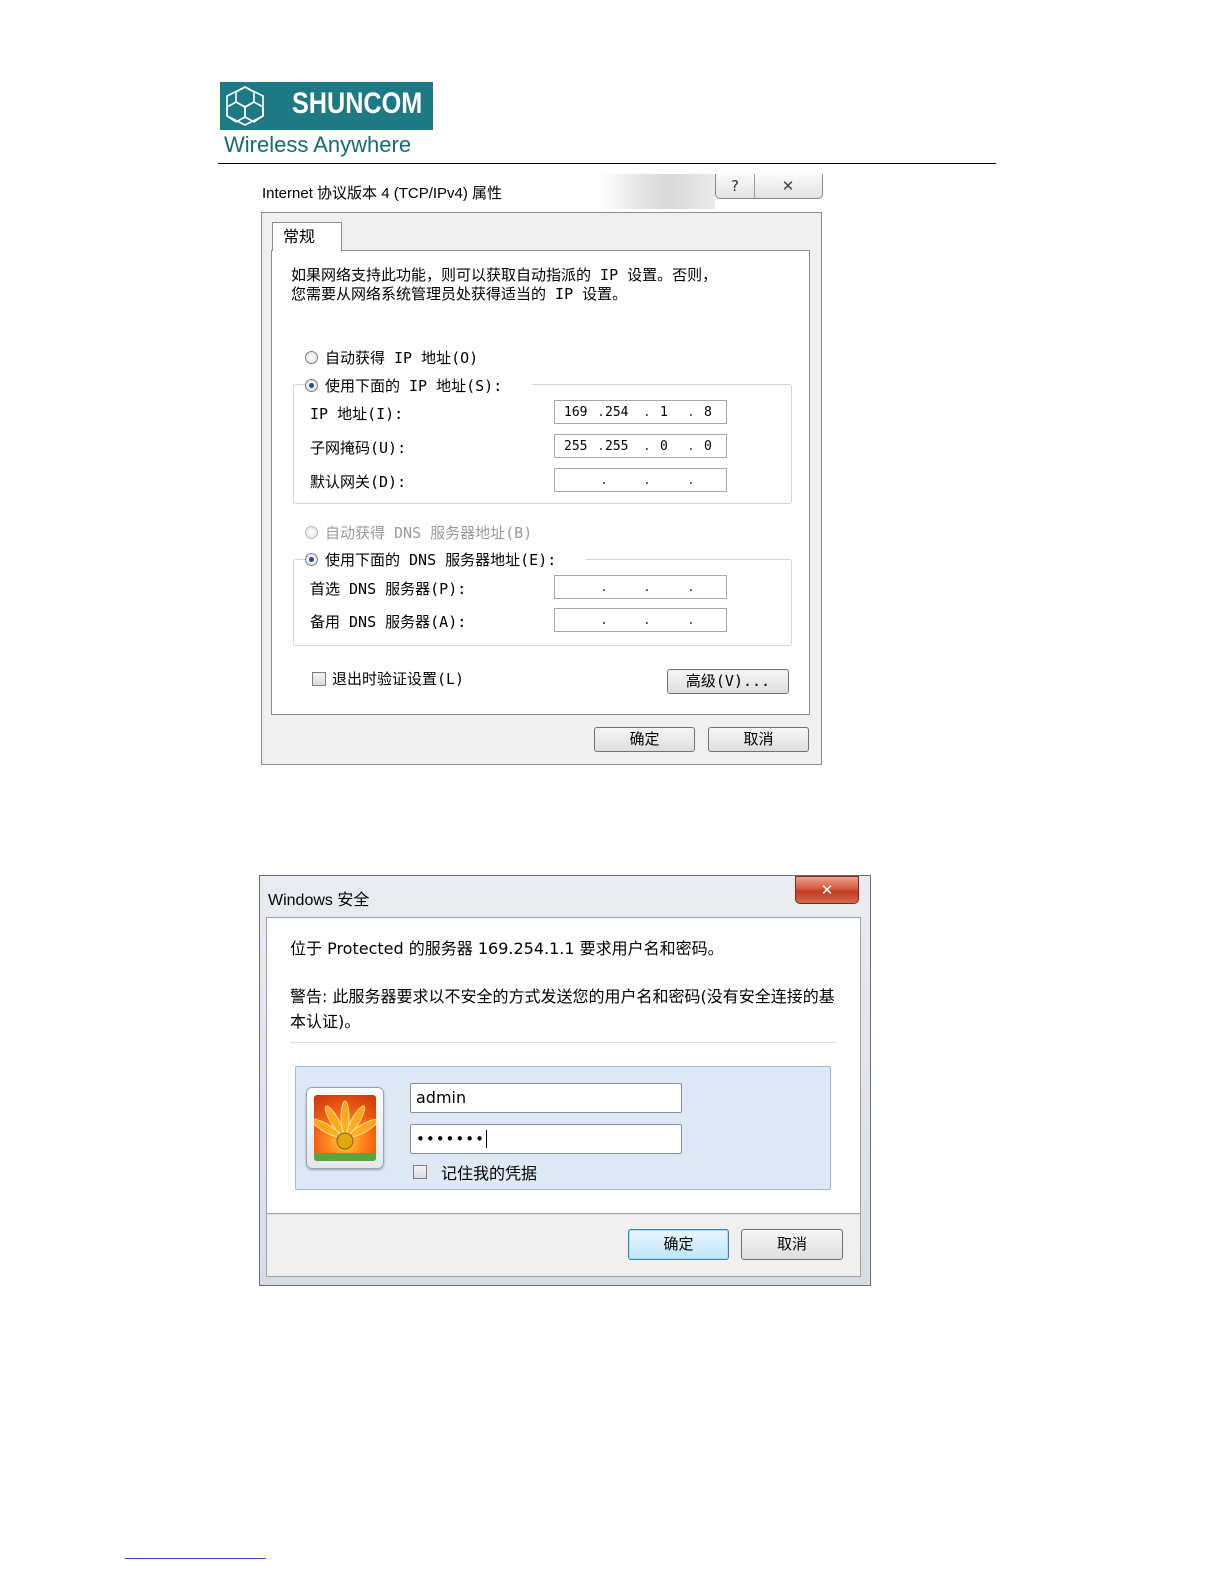 The image size is (1225, 1585). What do you see at coordinates (504, 275) in the screenshot?
I see `description-line: 如果网络支持此功能，则可以获取自动指派的 IP 设置。否则，` at bounding box center [504, 275].